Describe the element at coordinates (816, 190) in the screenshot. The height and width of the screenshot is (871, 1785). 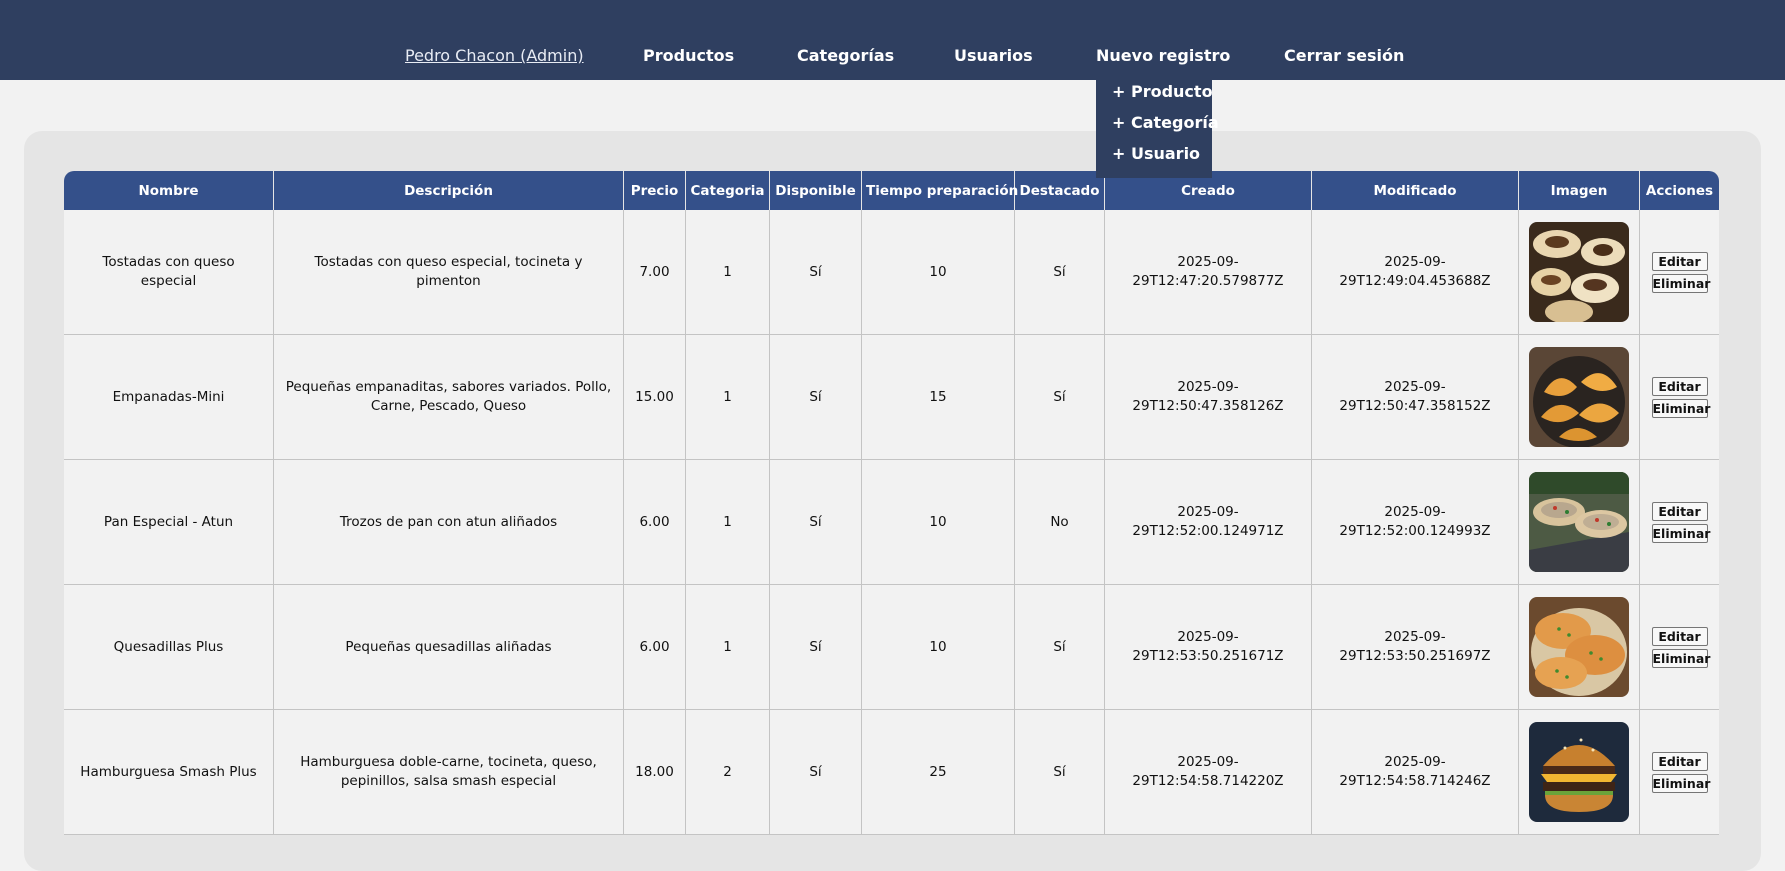
I see `header-disponible: Disponible` at that location.